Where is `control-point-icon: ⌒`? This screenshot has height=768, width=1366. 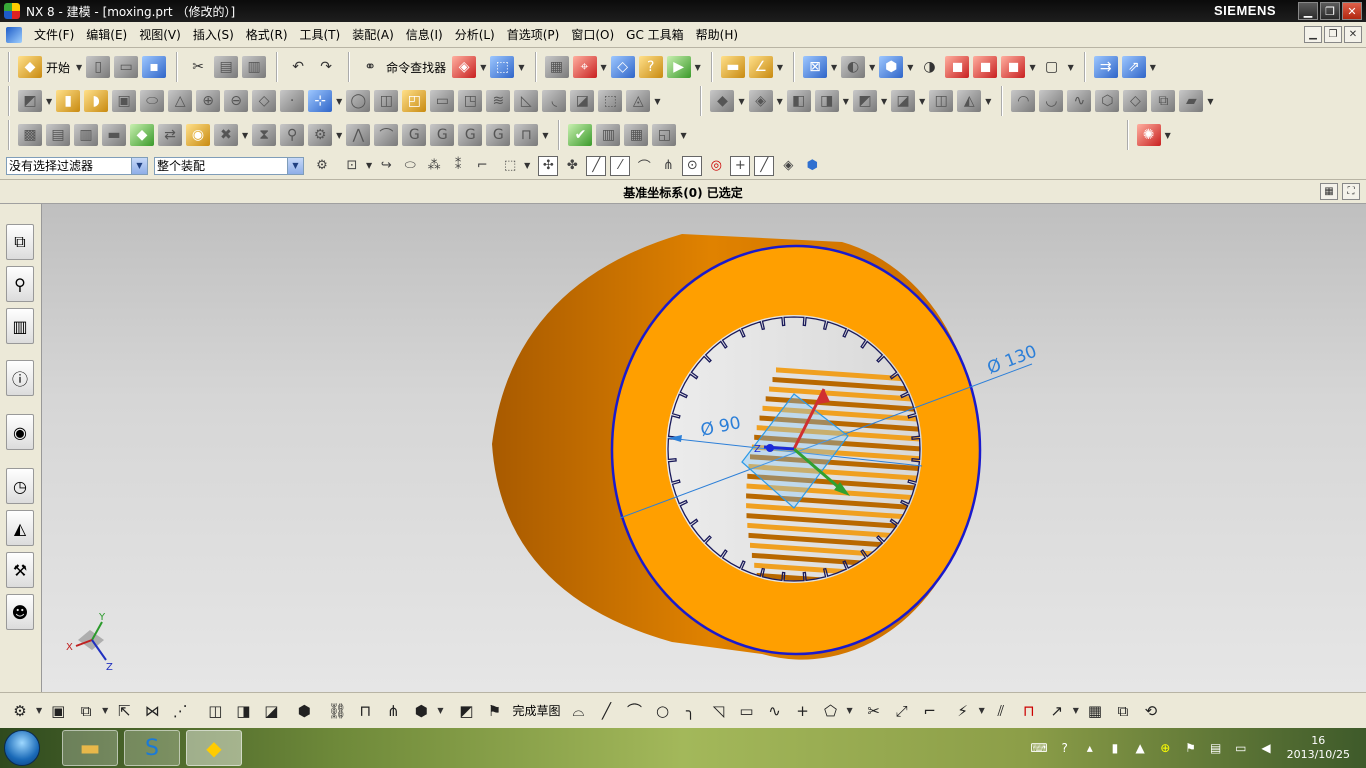 control-point-icon: ⌒ is located at coordinates (644, 166).